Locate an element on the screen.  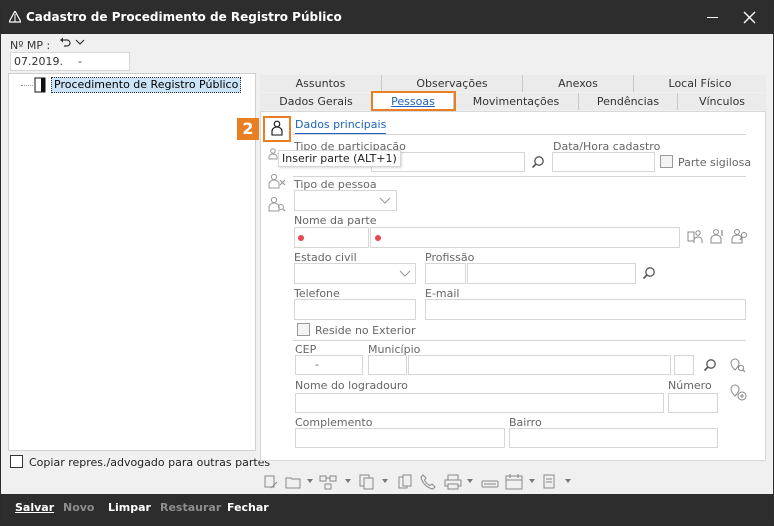
email-input is located at coordinates (585, 309).